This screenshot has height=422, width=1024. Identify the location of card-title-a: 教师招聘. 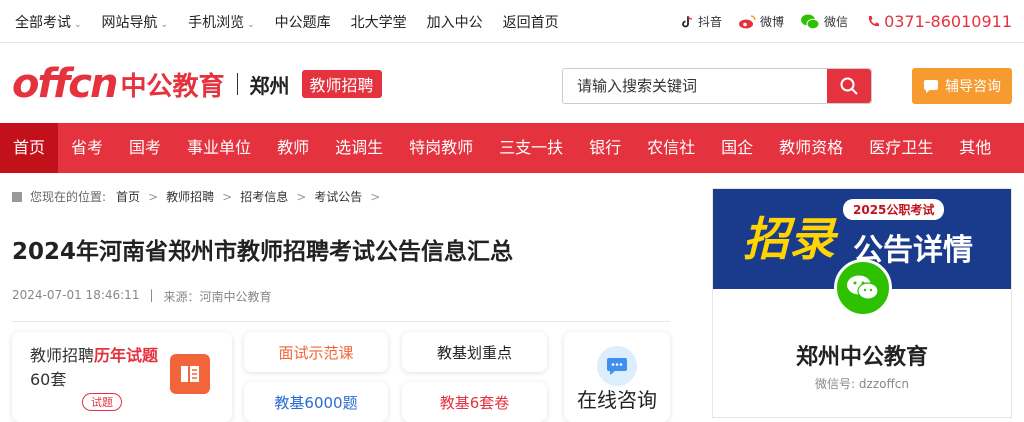
(62, 355).